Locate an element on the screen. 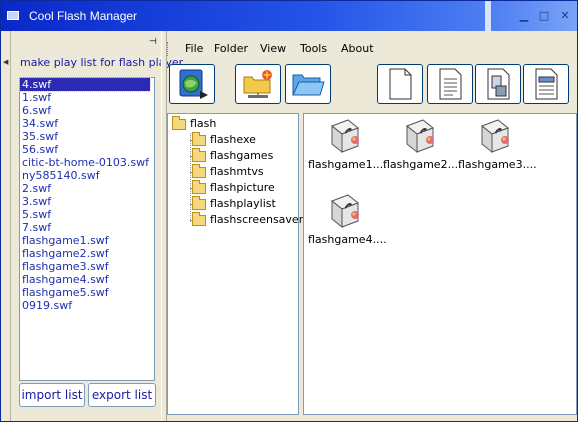  menu-bar: File Folder View Tools About is located at coordinates (372, 49).